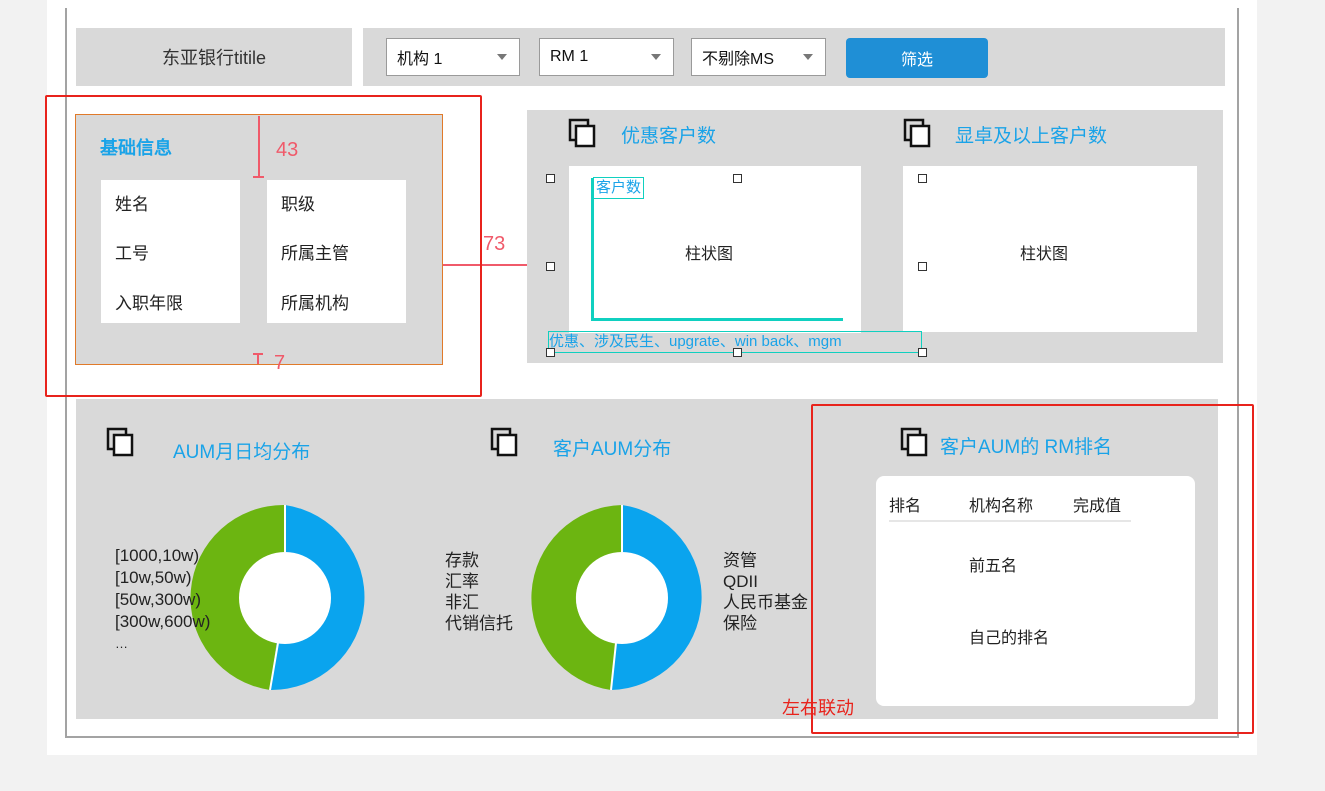 The width and height of the screenshot is (1325, 791). I want to click on aum-monthly-donut, so click(277, 597).